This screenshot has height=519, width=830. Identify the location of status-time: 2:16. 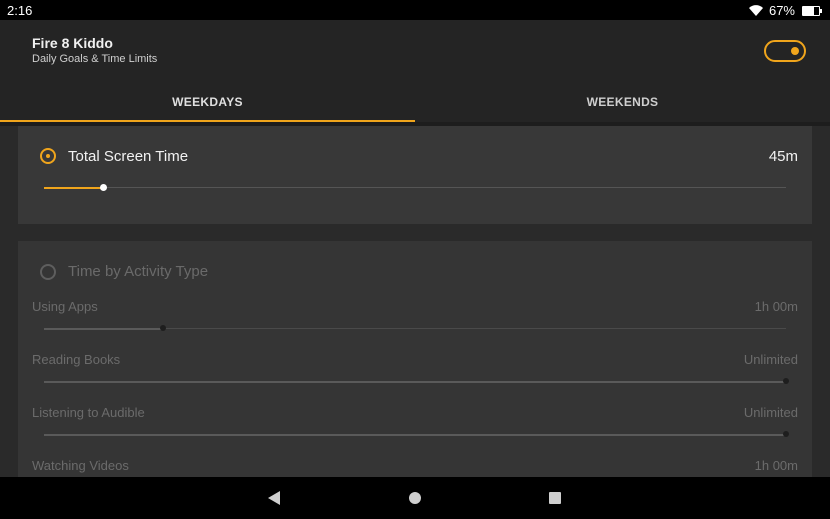
(20, 10).